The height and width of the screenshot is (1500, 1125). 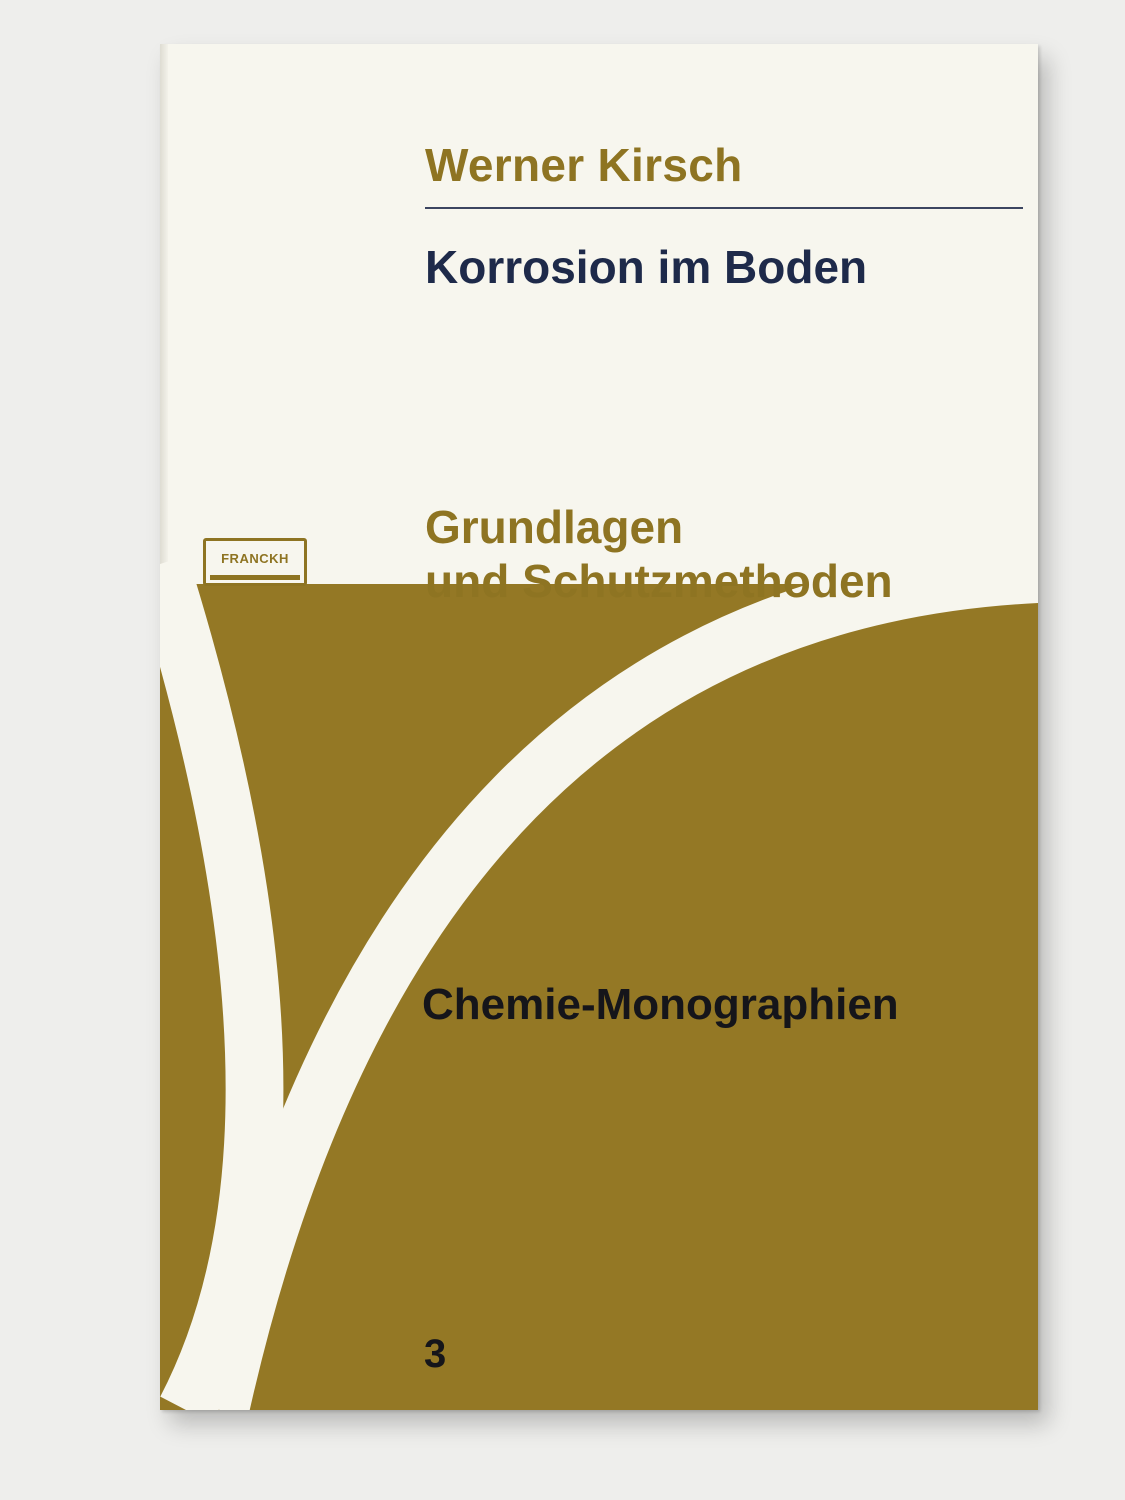 What do you see at coordinates (255, 558) in the screenshot?
I see `publisher-logo-text: FRANCKH` at bounding box center [255, 558].